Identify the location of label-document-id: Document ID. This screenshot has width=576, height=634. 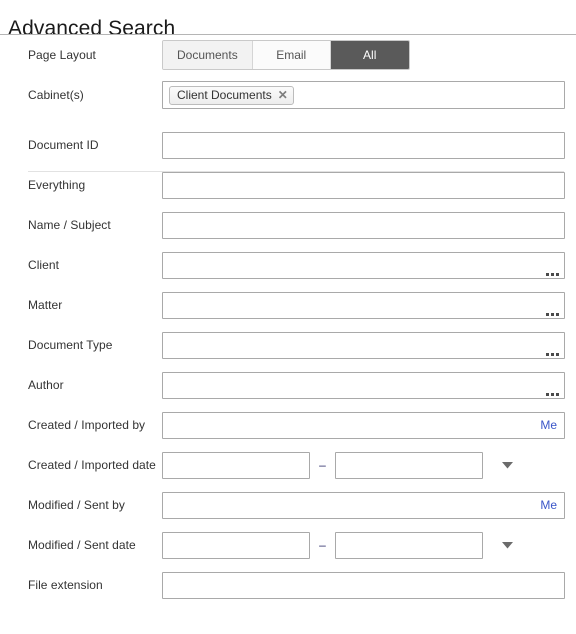
(63, 145).